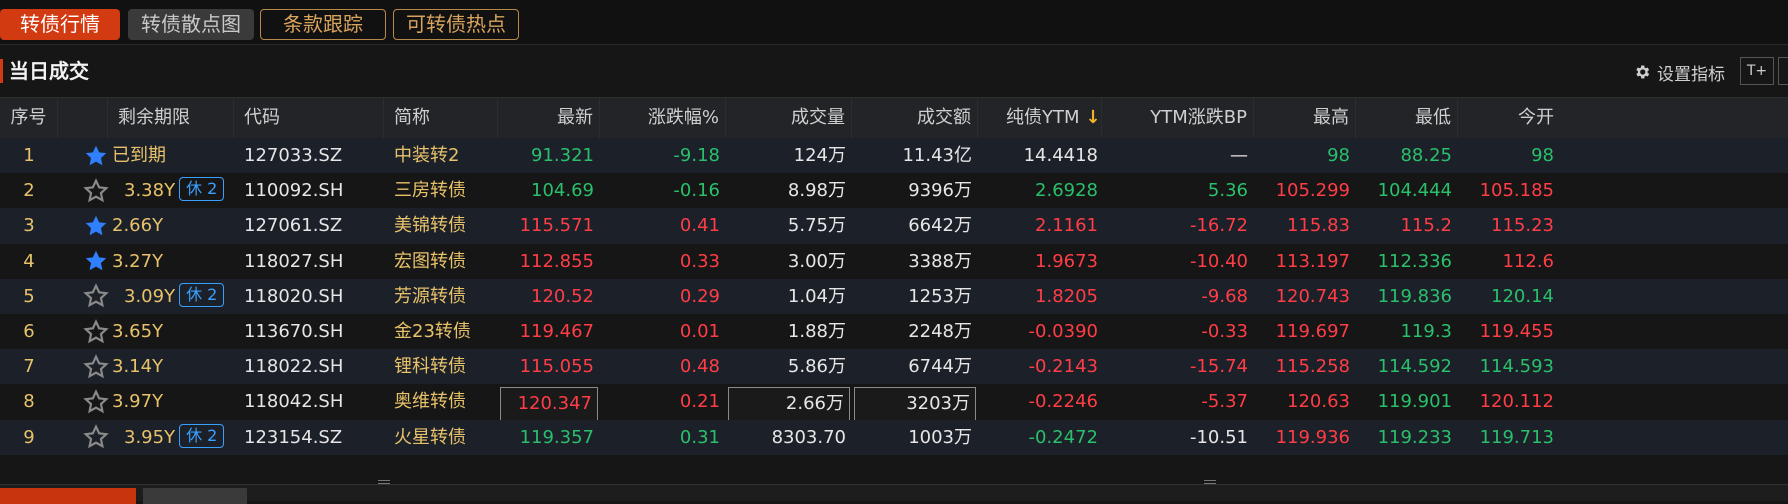  I want to click on section-marker, so click(1, 71).